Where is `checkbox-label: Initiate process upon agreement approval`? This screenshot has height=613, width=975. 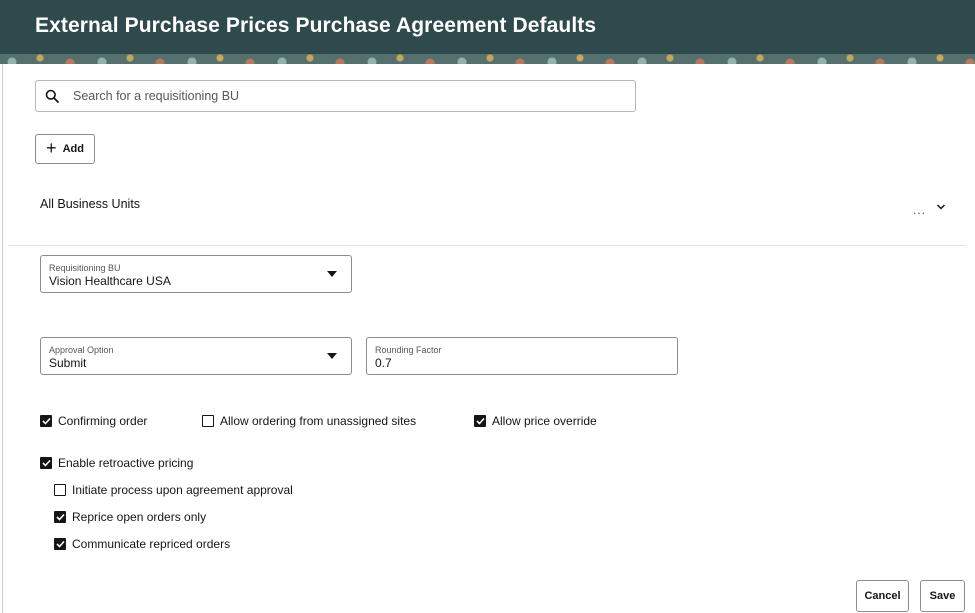
checkbox-label: Initiate process upon agreement approval is located at coordinates (182, 490).